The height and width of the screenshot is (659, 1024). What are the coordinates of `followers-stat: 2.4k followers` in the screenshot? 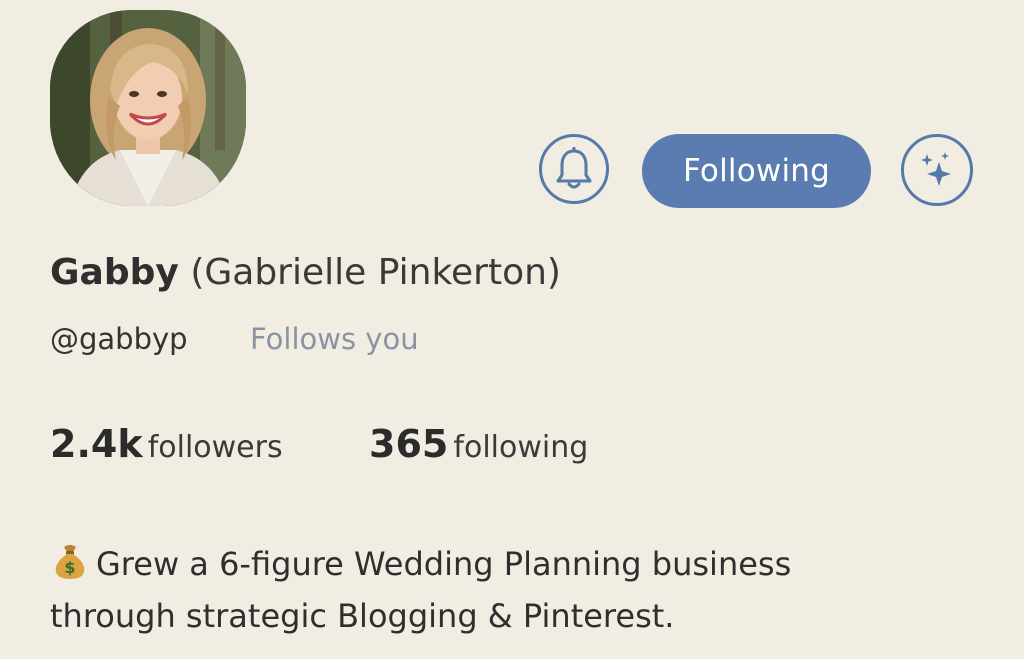 It's located at (166, 444).